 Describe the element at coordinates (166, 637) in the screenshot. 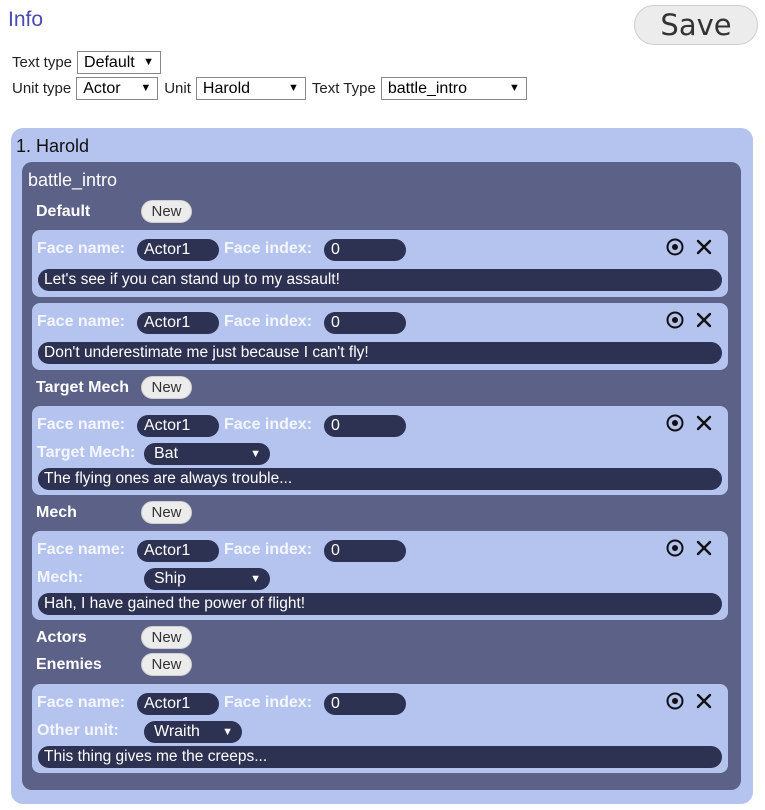

I see `new-actors-button: New` at that location.